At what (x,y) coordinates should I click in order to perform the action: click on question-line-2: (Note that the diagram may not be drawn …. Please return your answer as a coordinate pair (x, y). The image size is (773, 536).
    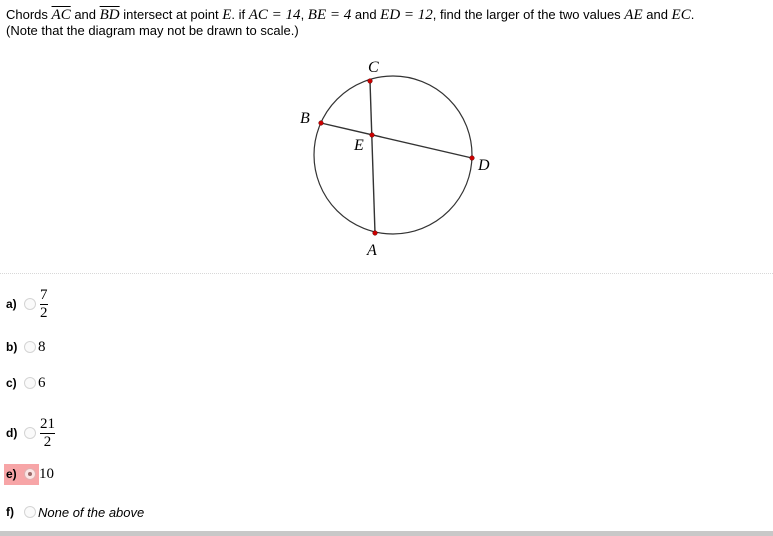
    Looking at the image, I should click on (152, 30).